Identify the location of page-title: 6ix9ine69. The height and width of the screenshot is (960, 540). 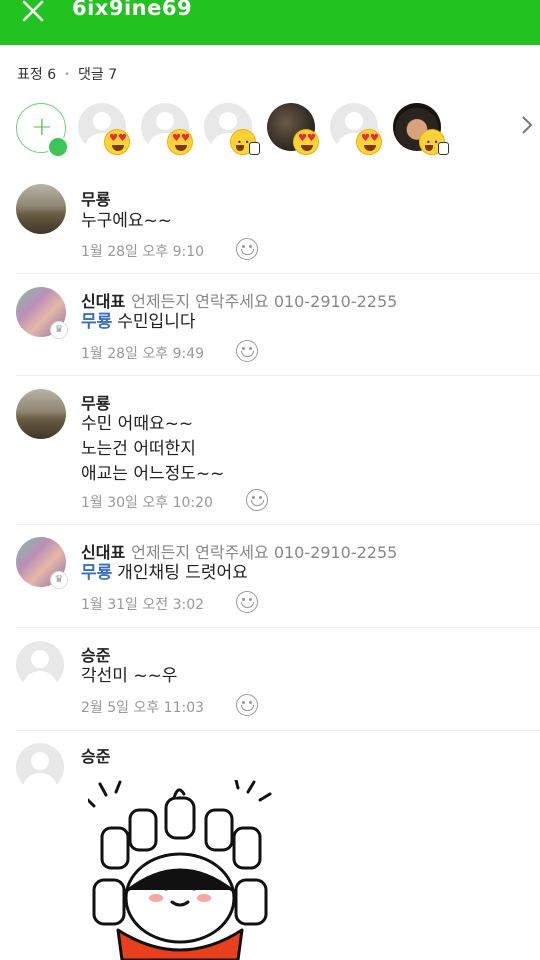
(132, 10).